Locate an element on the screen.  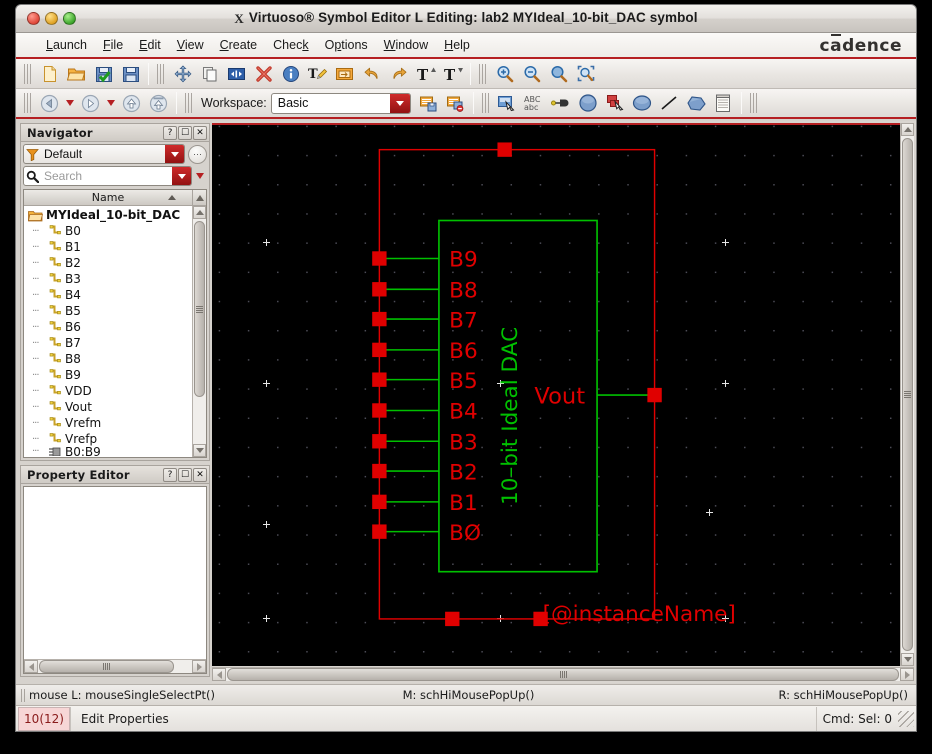
navigator-scroll-thumb is located at coordinates (199, 309).